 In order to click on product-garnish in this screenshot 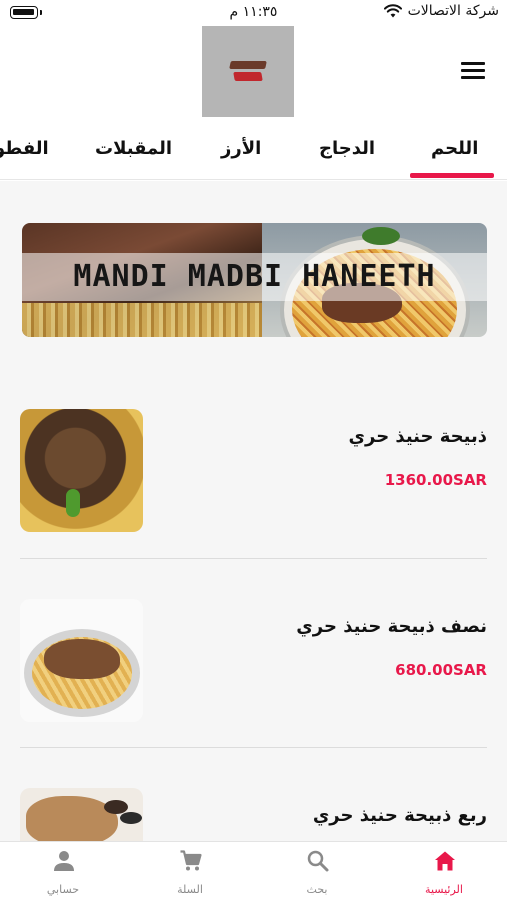, I will do `click(73, 503)`.